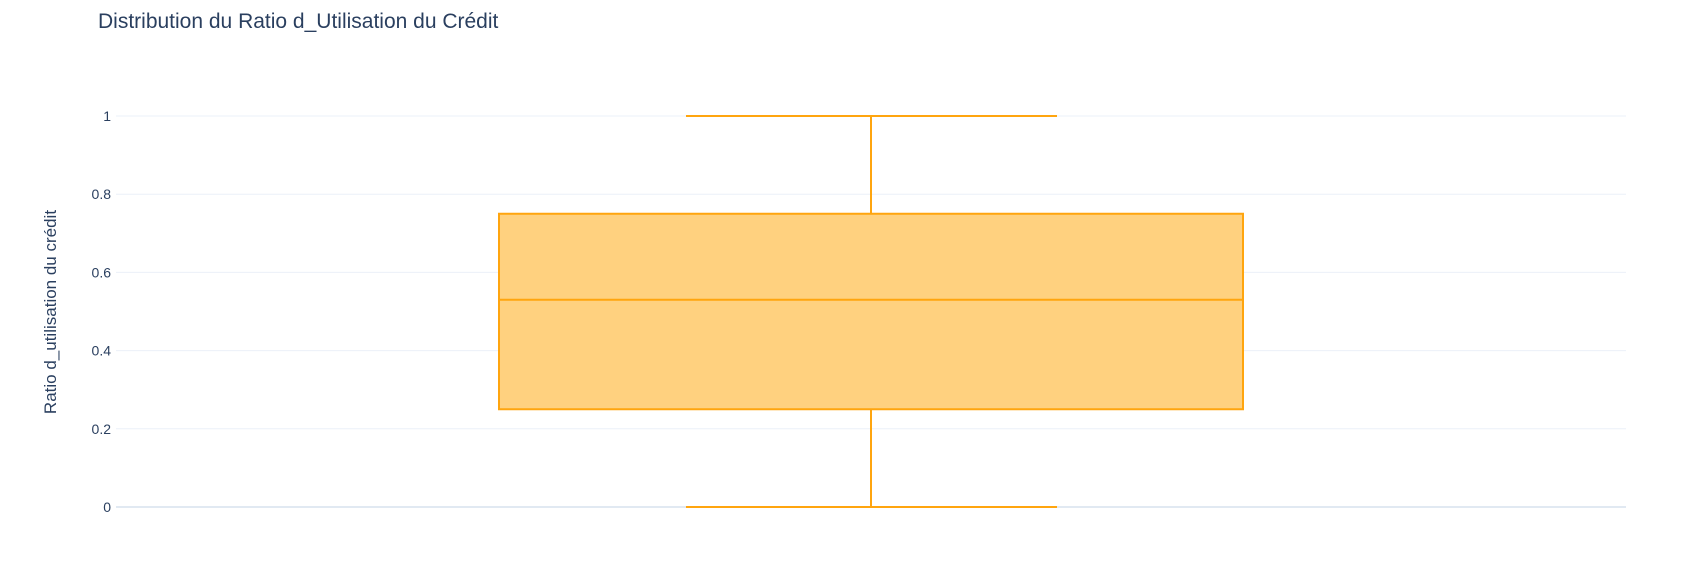 Image resolution: width=1692 pixels, height=583 pixels. What do you see at coordinates (102, 194) in the screenshot?
I see `y-tick-label: 0.8` at bounding box center [102, 194].